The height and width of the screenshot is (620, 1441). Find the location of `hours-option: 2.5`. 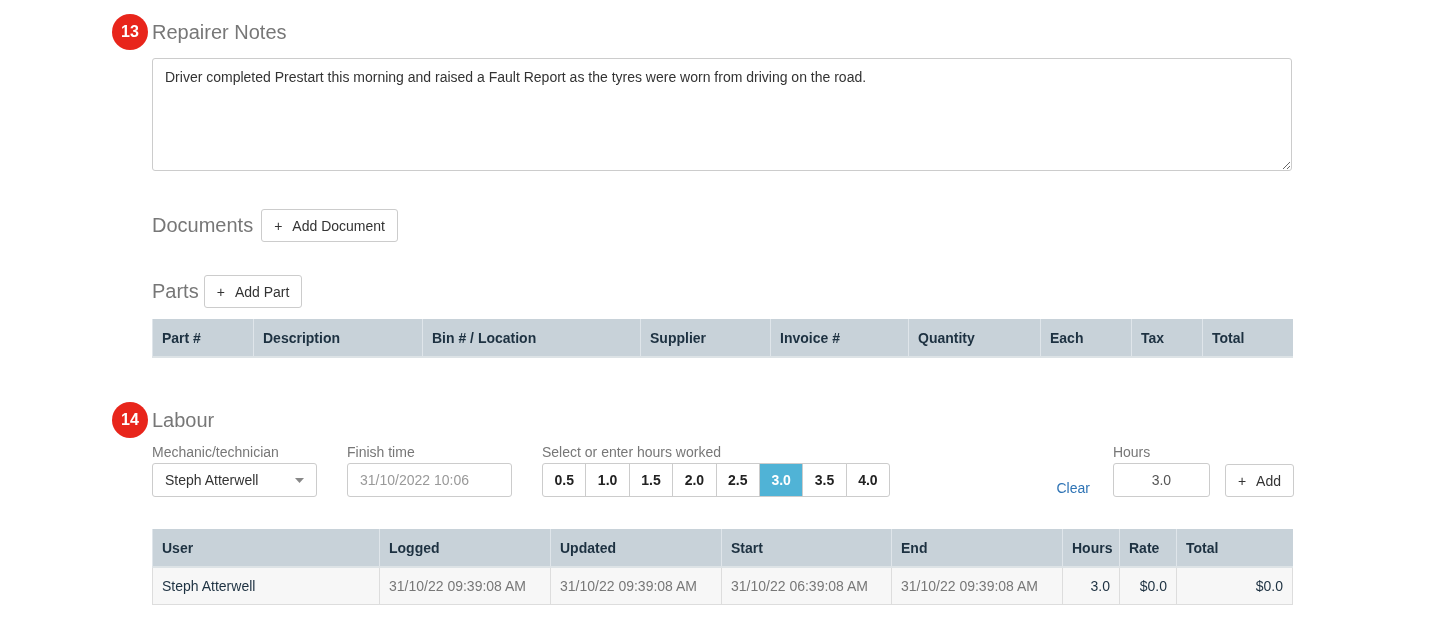

hours-option: 2.5 is located at coordinates (737, 480).